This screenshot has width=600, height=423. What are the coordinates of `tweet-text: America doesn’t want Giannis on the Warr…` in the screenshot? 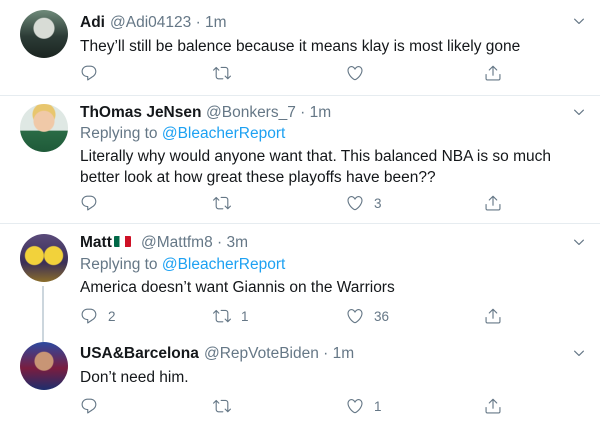 It's located at (237, 287).